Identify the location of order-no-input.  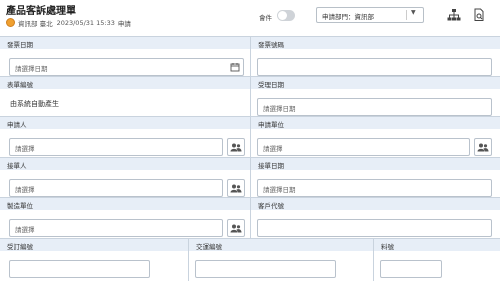
(79, 269).